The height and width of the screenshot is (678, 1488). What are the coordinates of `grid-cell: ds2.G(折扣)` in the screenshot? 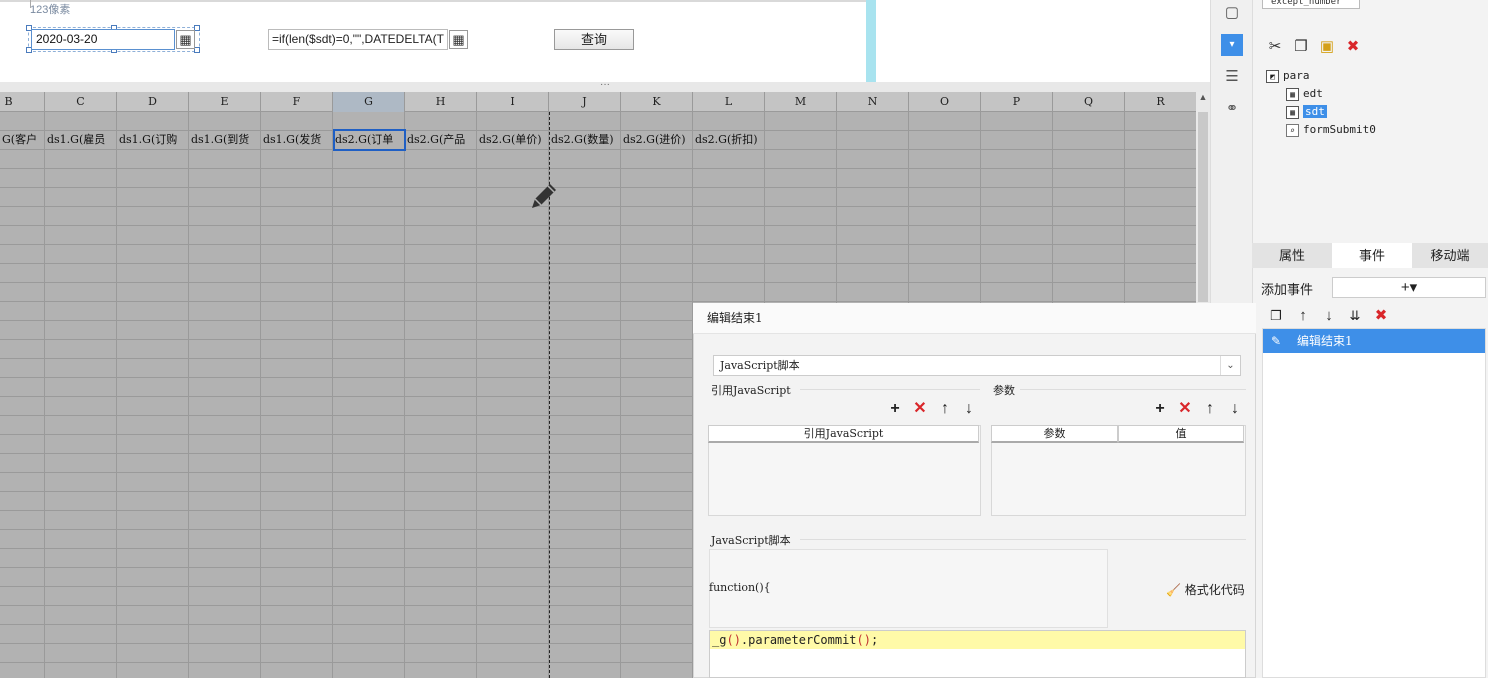 It's located at (729, 140).